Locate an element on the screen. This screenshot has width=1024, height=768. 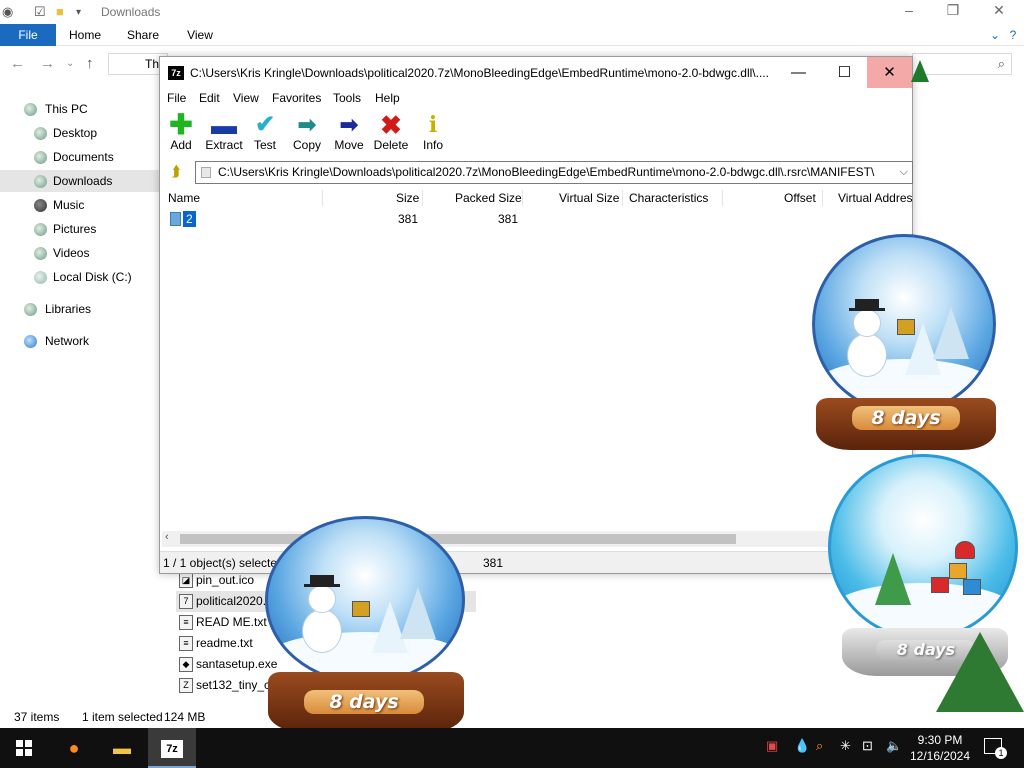
column-header-packed-size: Packed Size is located at coordinates (488, 198).